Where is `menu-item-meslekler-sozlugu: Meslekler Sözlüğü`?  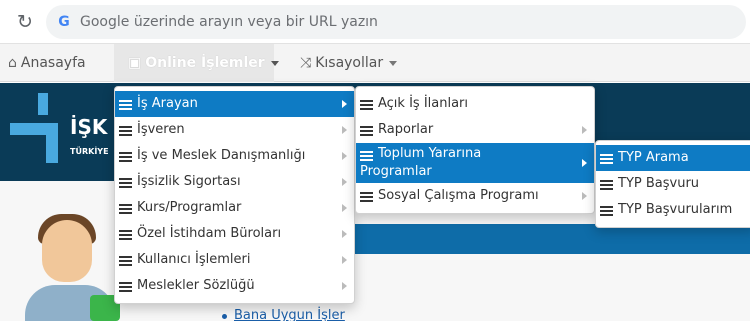 menu-item-meslekler-sozlugu: Meslekler Sözlüğü is located at coordinates (234, 286).